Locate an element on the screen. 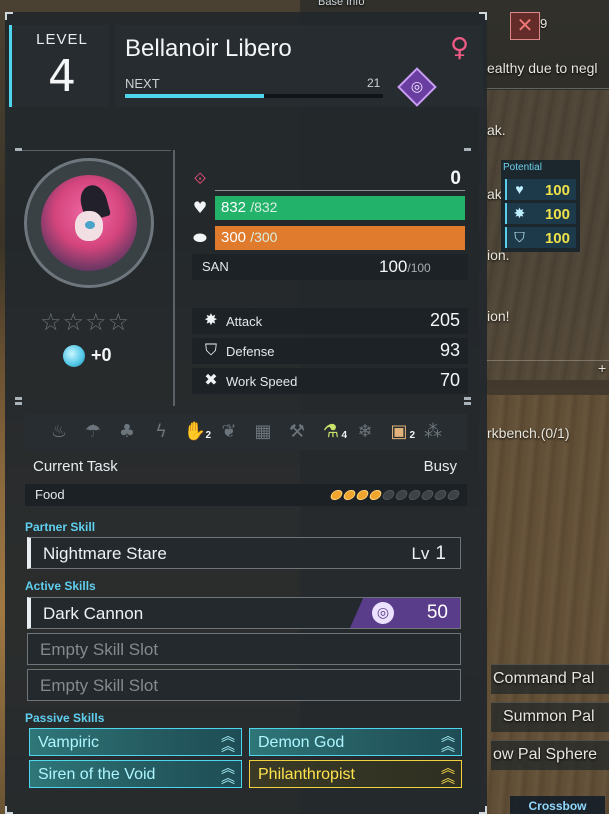 This screenshot has width=609, height=814. pal-portrait-image is located at coordinates (89, 223).